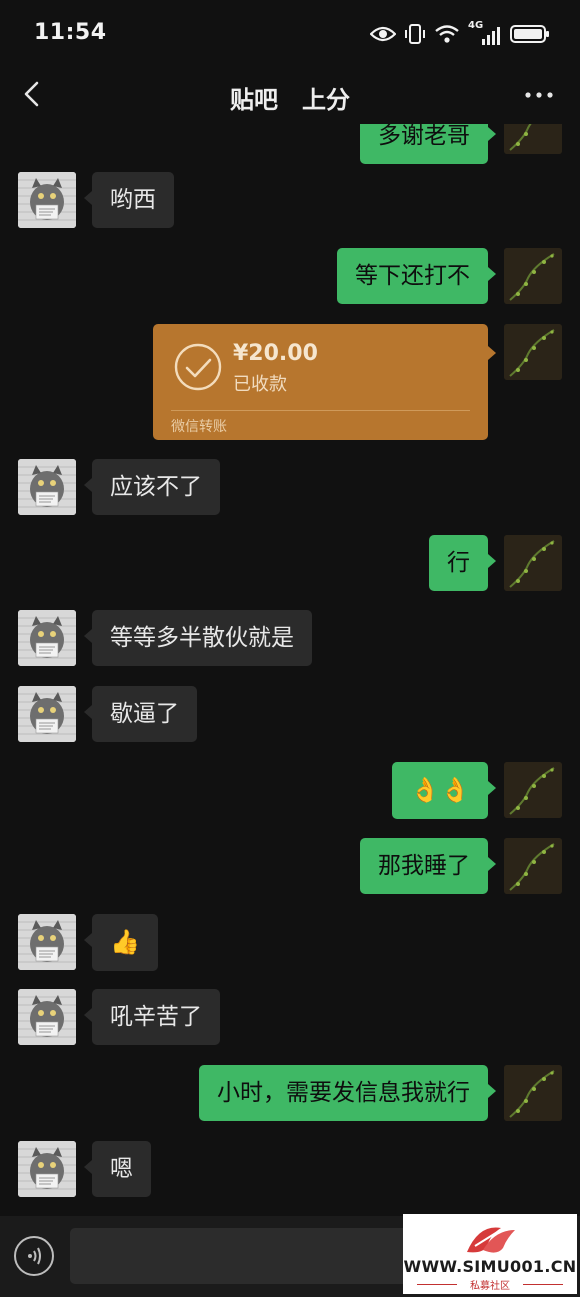  What do you see at coordinates (70, 32) in the screenshot?
I see `status-time: 11:54` at bounding box center [70, 32].